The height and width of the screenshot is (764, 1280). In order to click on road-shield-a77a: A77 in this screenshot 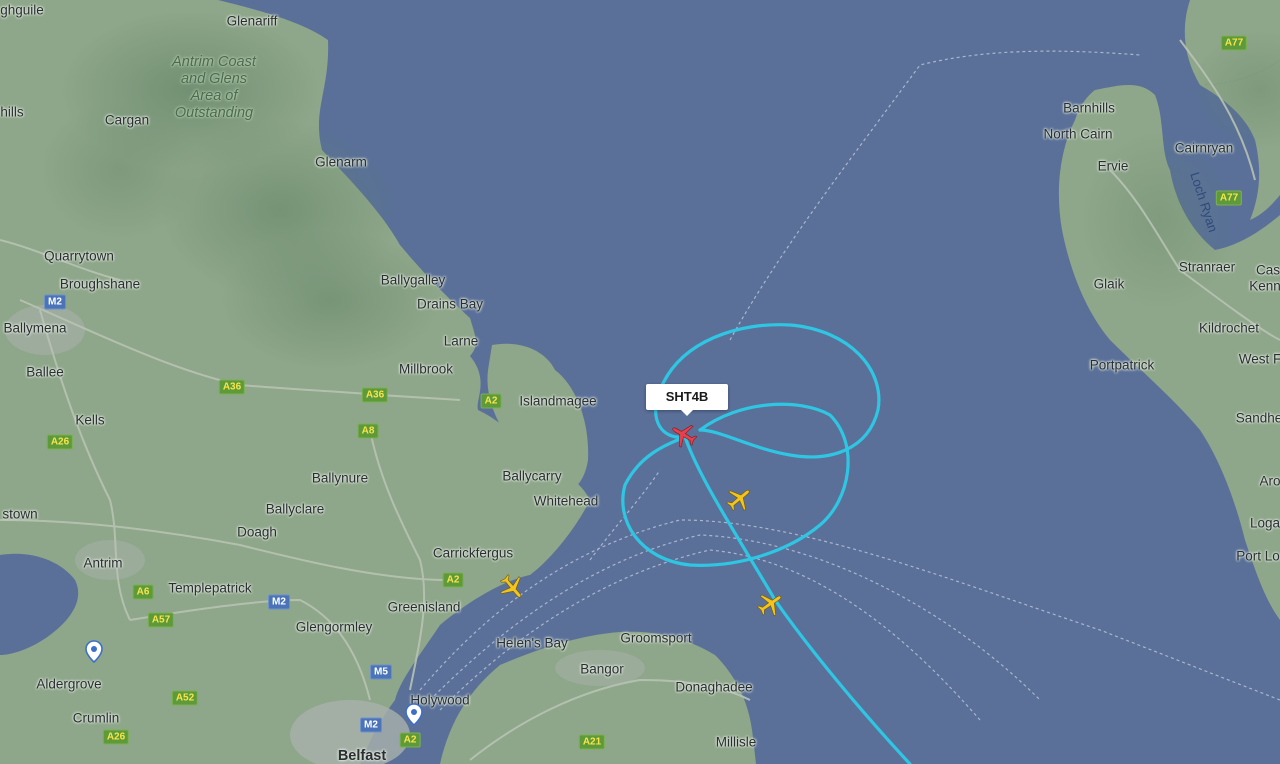, I will do `click(1234, 43)`.